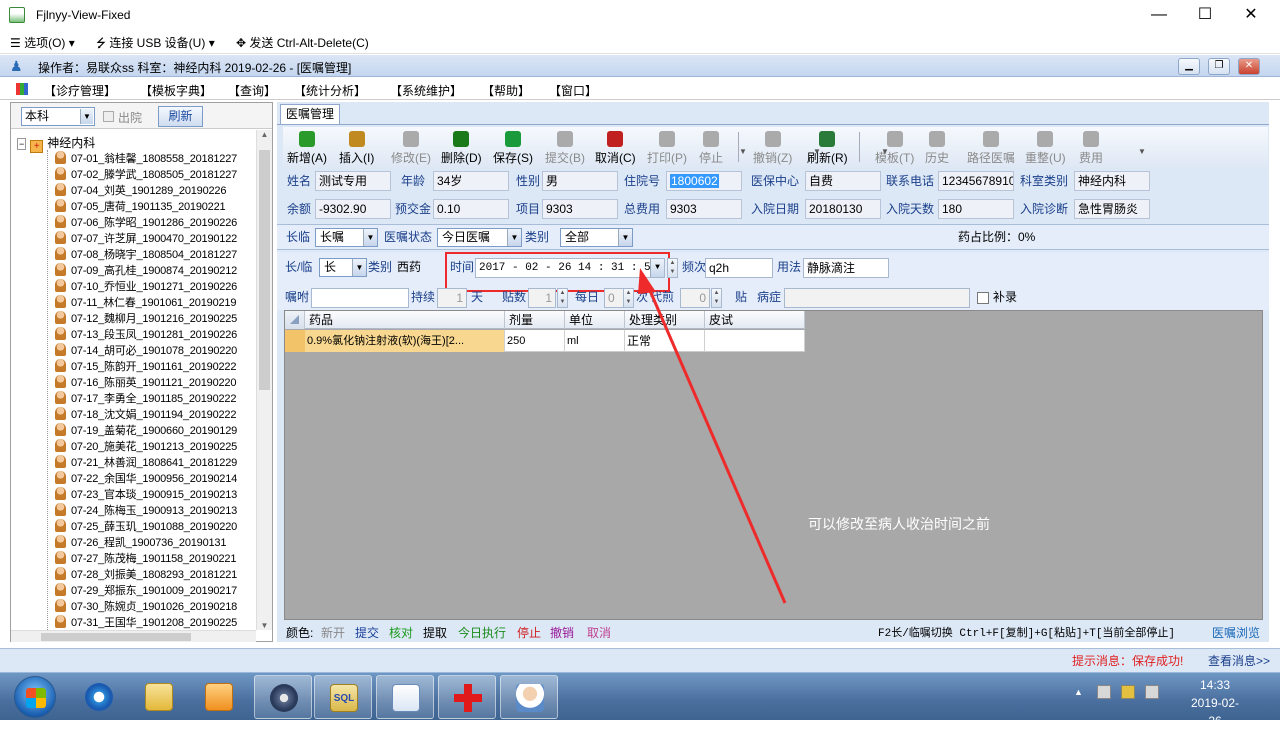 This screenshot has width=1280, height=730. I want to click on patient-tree-item: 07-06_陈学昭_1901286_20190226, so click(146, 222).